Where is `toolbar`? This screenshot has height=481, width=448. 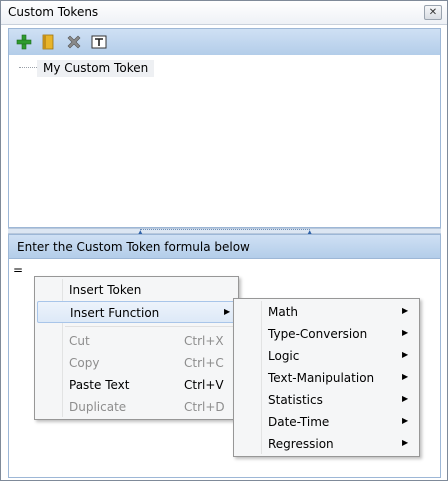 toolbar is located at coordinates (224, 41).